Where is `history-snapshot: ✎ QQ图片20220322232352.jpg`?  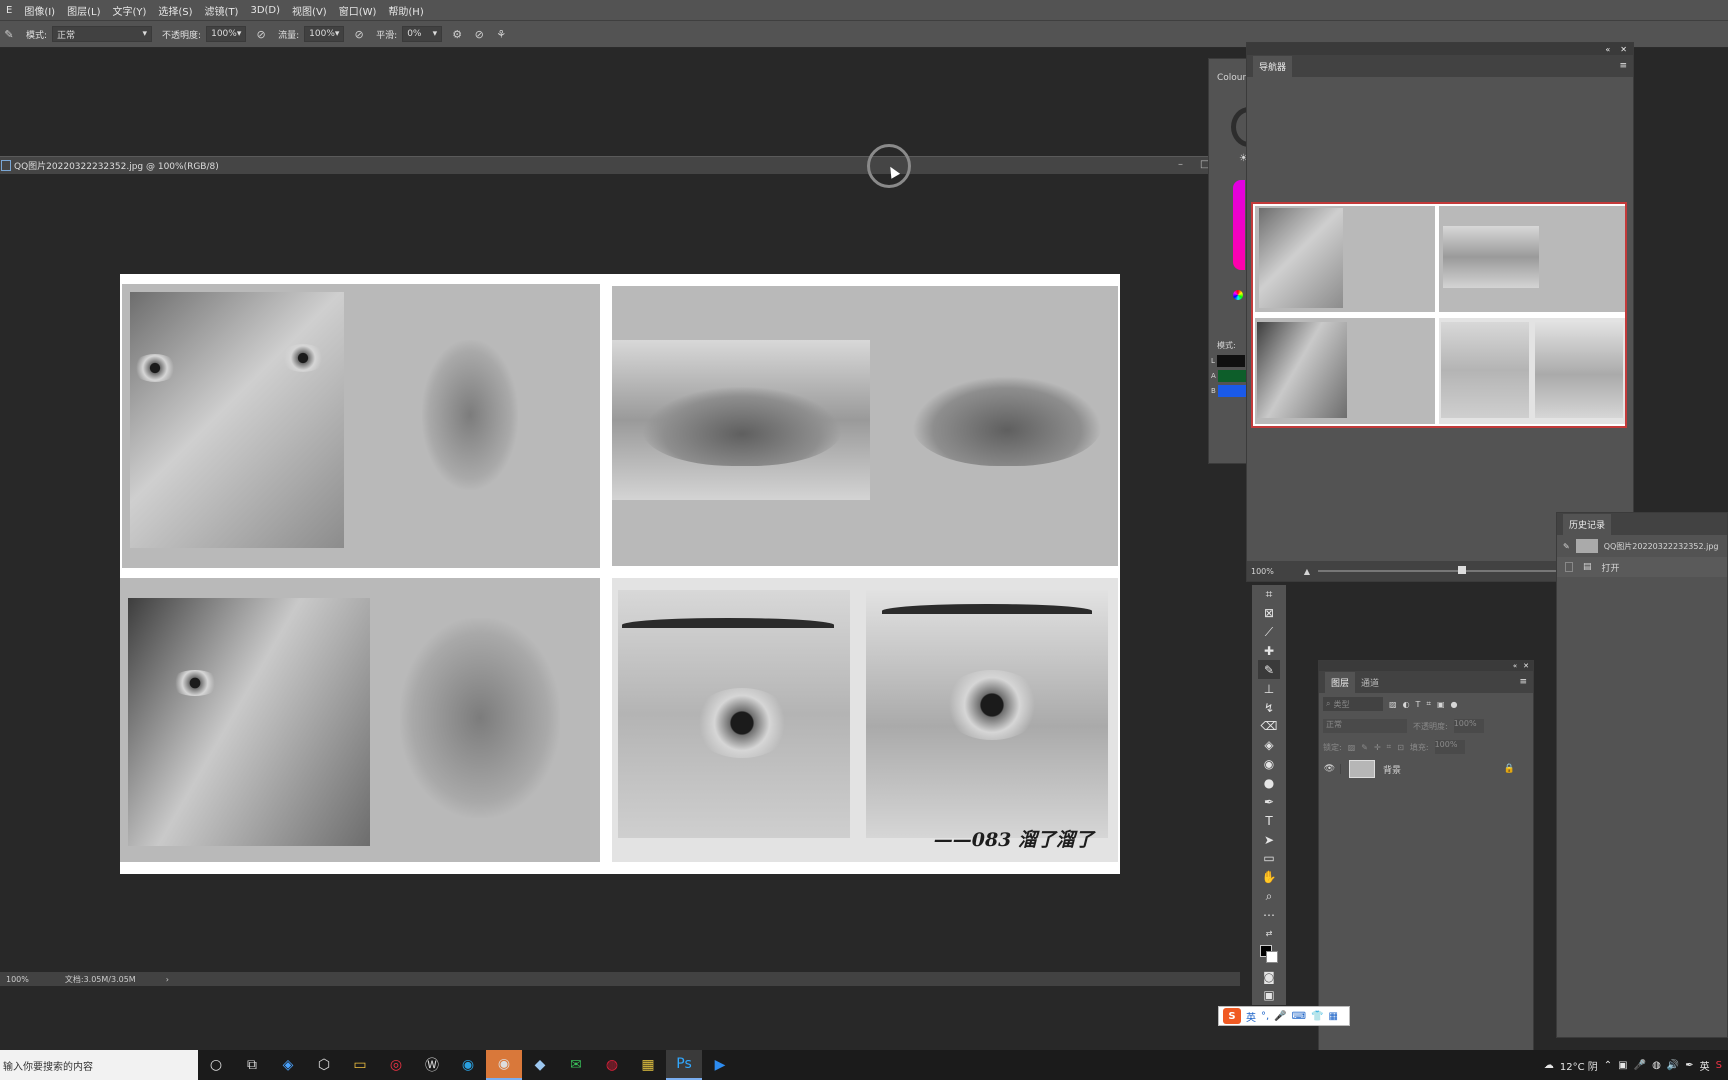 history-snapshot: ✎ QQ图片20220322232352.jpg is located at coordinates (1642, 546).